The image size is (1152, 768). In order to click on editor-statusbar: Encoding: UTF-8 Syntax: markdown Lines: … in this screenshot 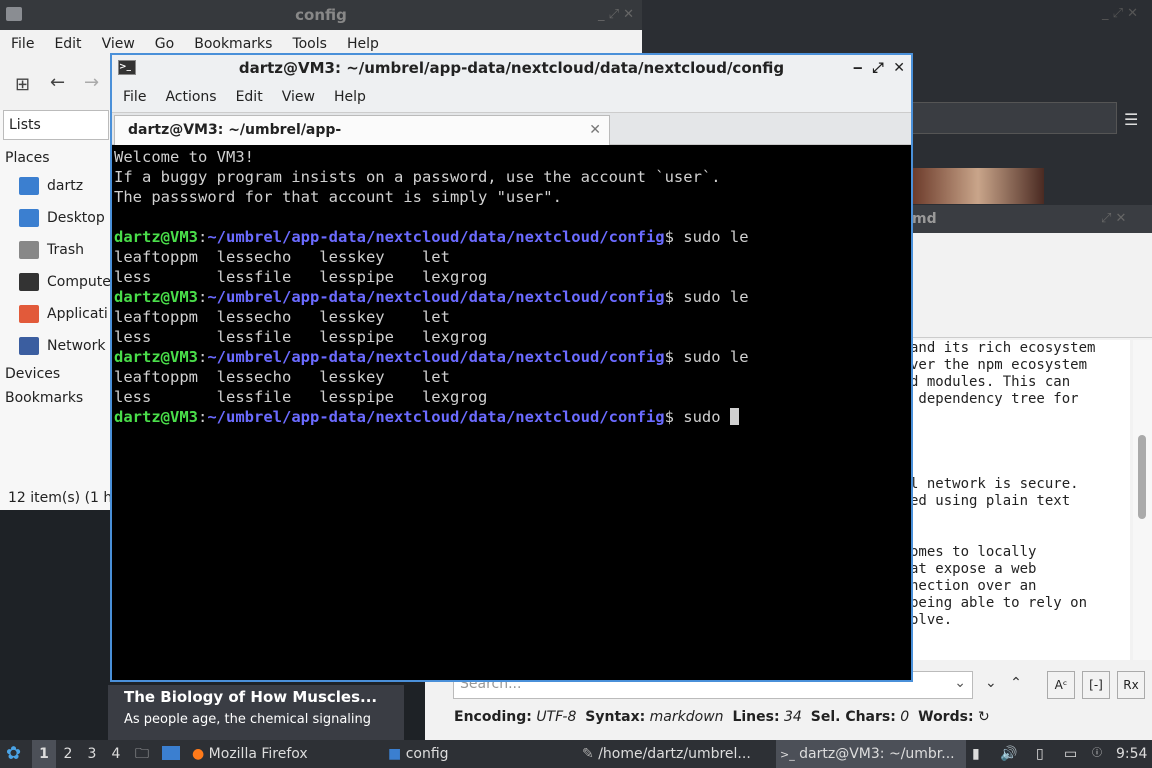, I will do `click(722, 717)`.